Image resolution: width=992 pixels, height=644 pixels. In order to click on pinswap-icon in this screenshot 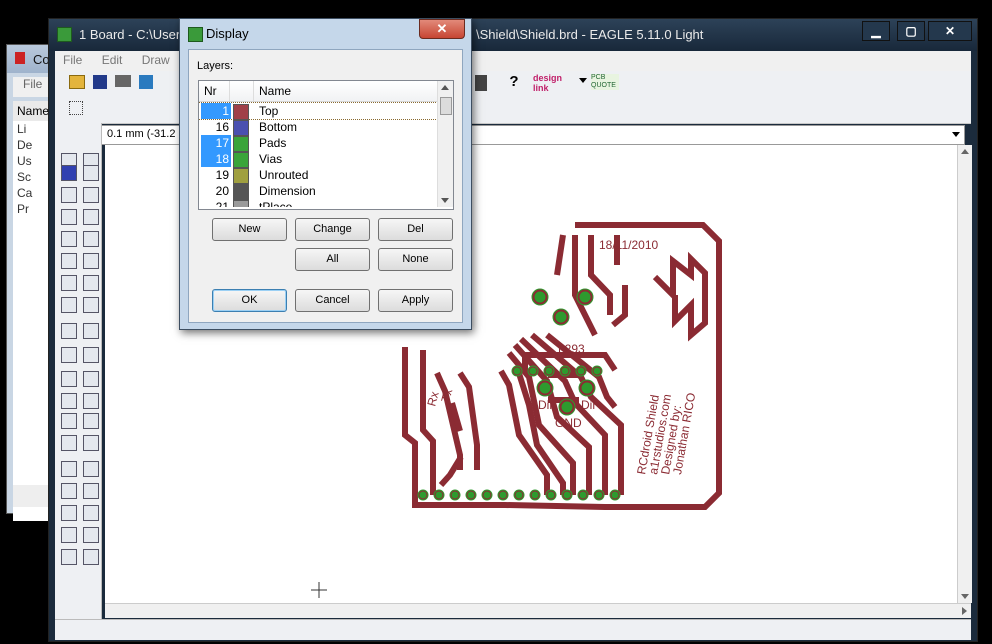, I will do `click(69, 305)`.